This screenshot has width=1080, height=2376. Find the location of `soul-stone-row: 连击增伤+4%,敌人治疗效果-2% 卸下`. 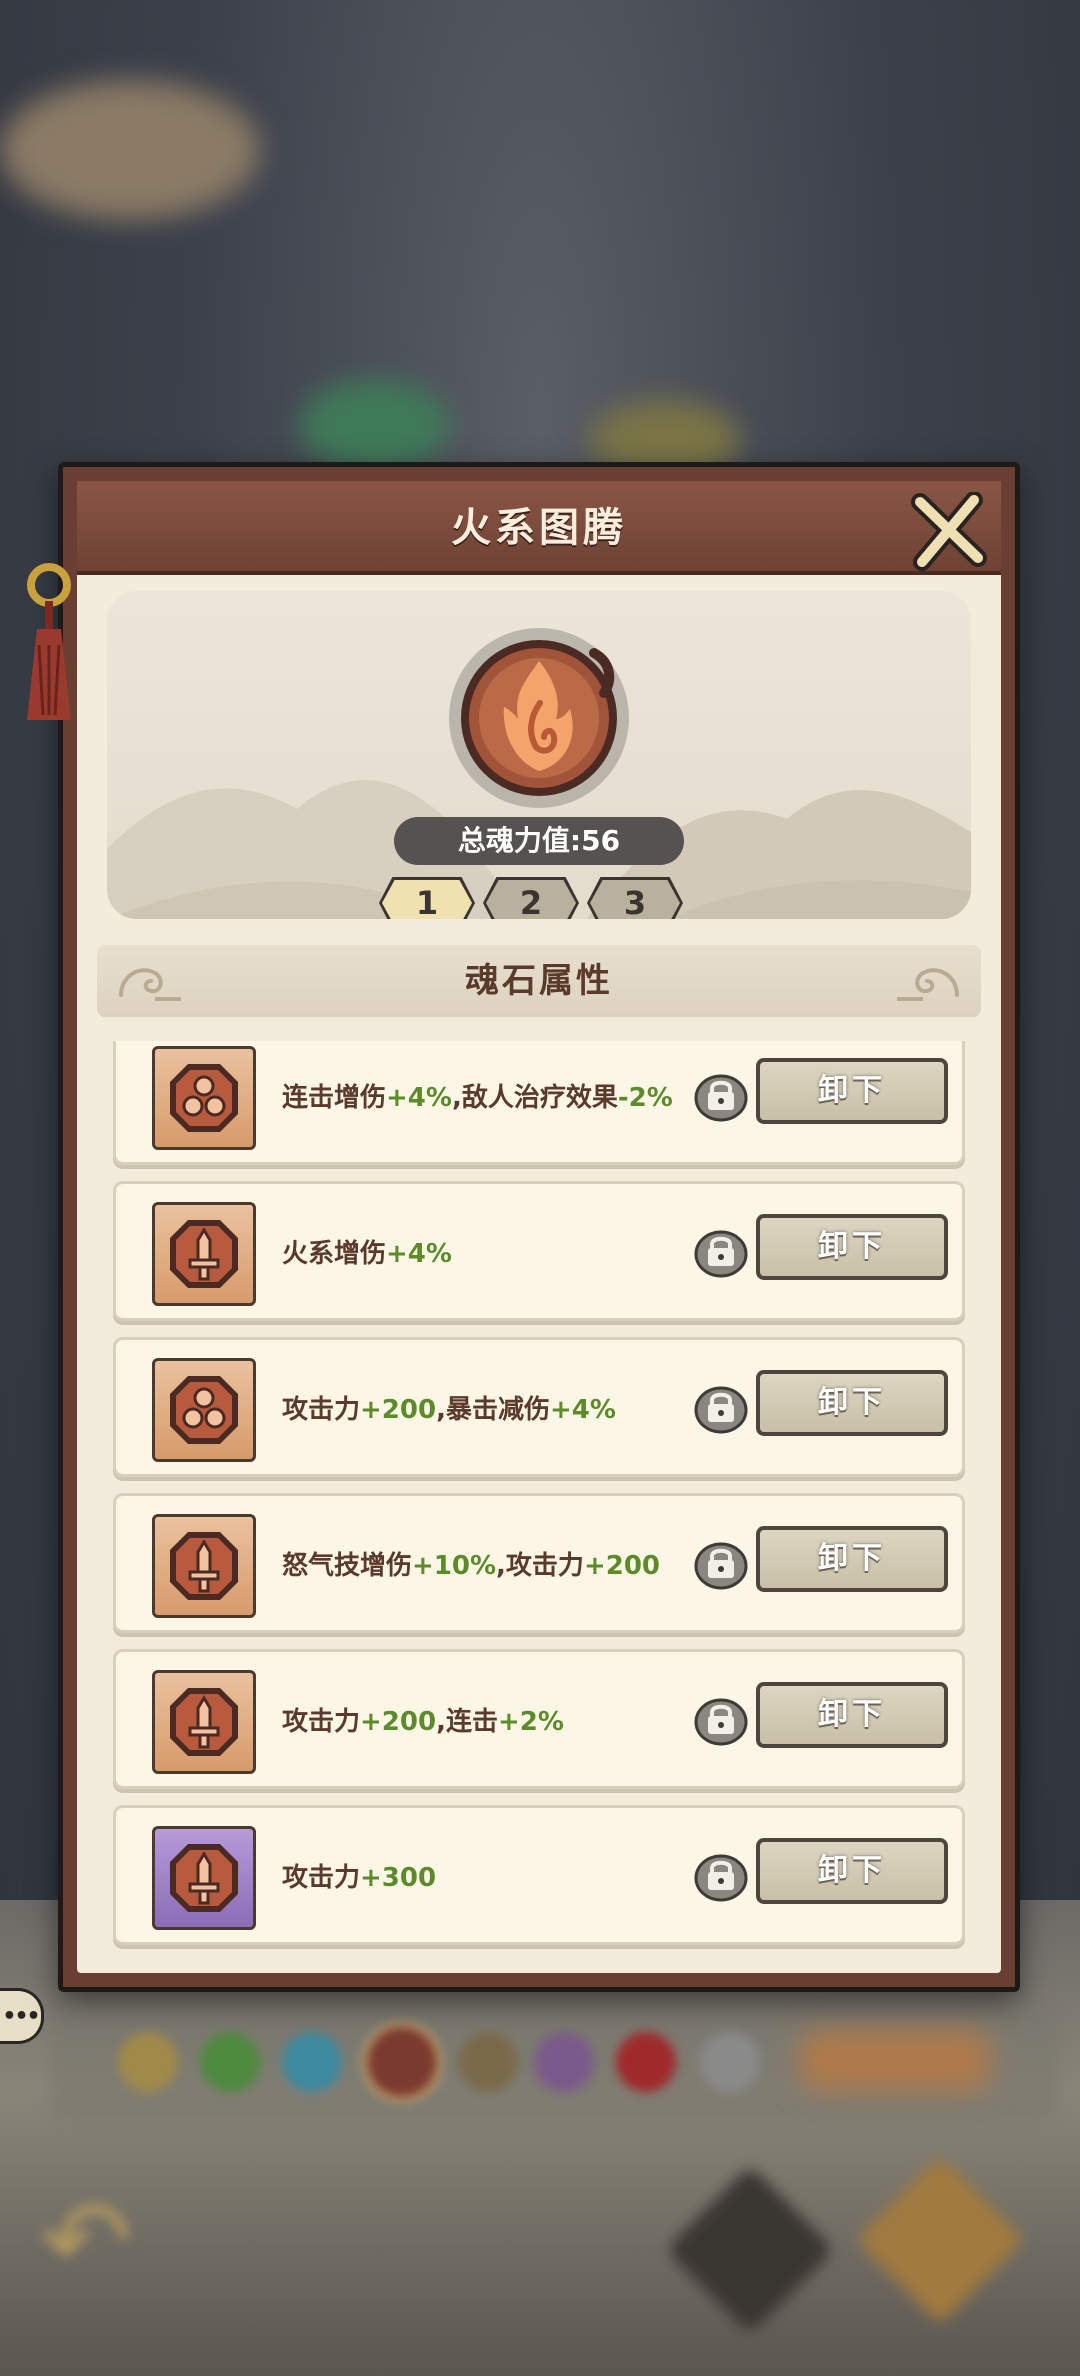

soul-stone-row: 连击增伤+4%,敌人治疗效果-2% 卸下 is located at coordinates (539, 1103).